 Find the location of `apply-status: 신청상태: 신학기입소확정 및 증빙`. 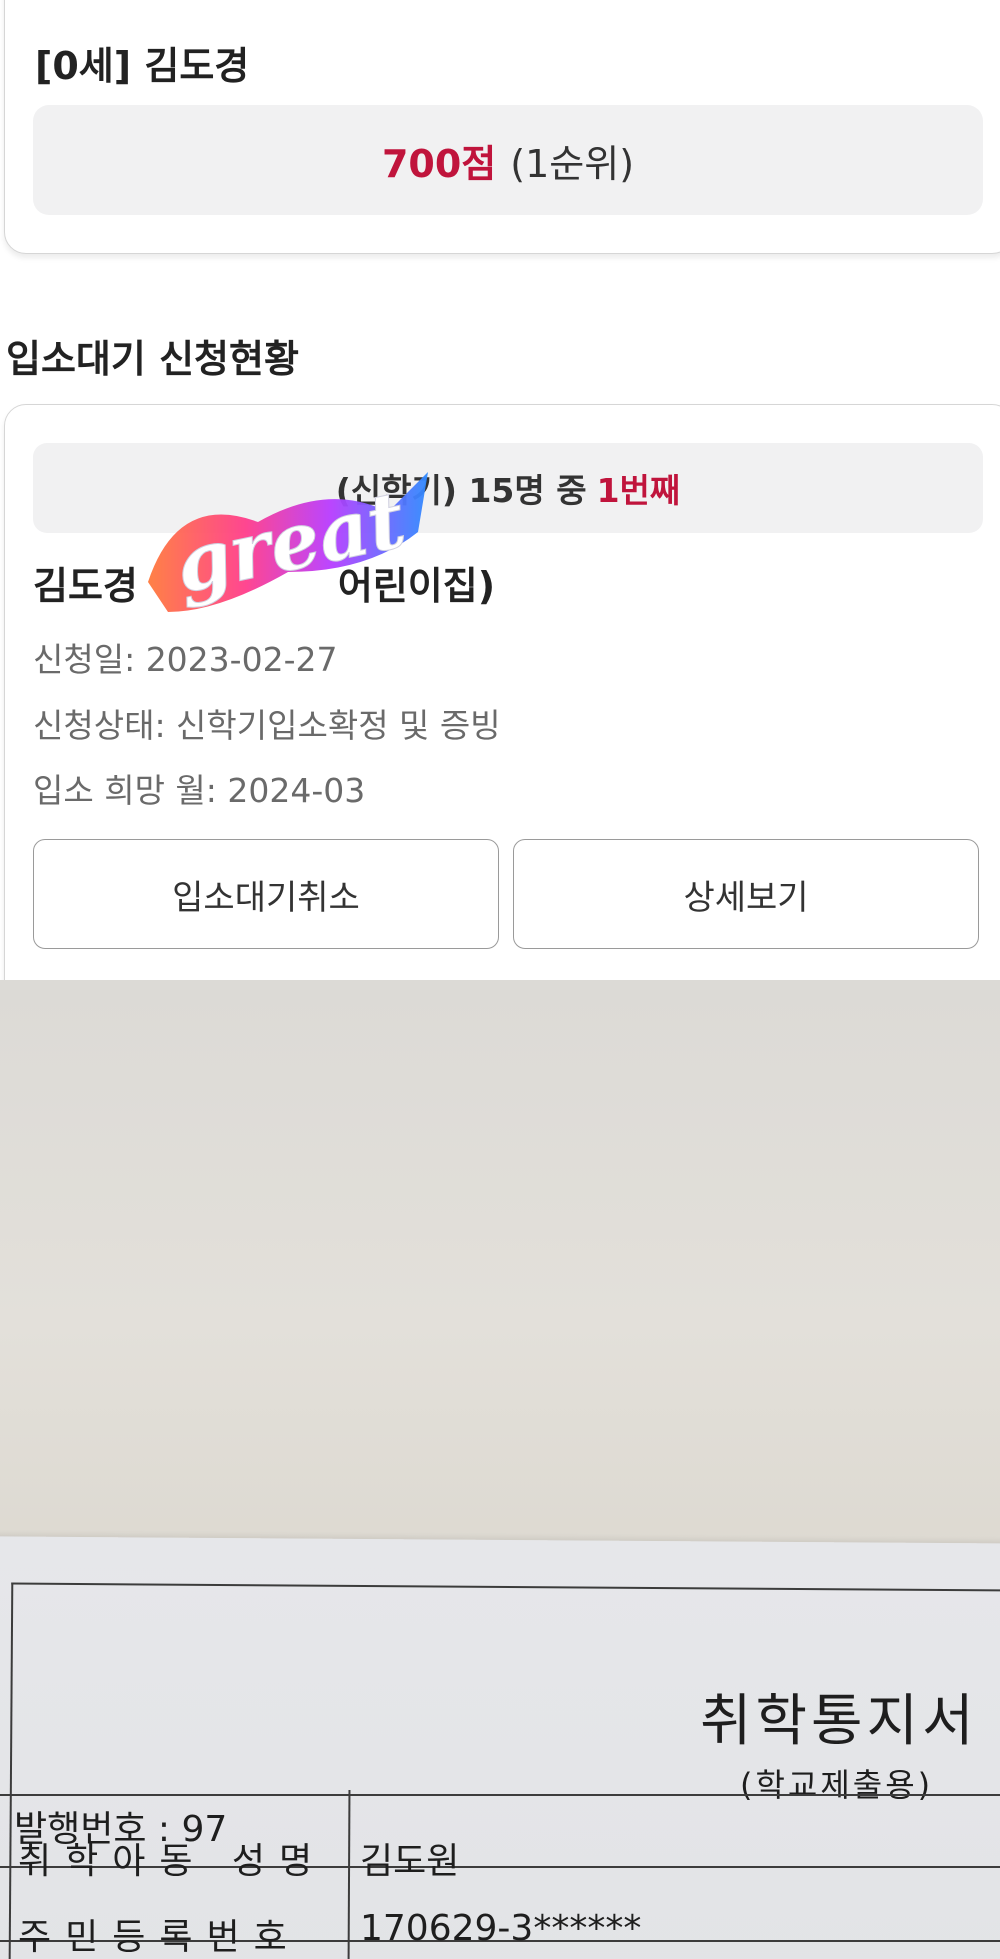

apply-status: 신청상태: 신학기입소확정 및 증빙 is located at coordinates (267, 725).